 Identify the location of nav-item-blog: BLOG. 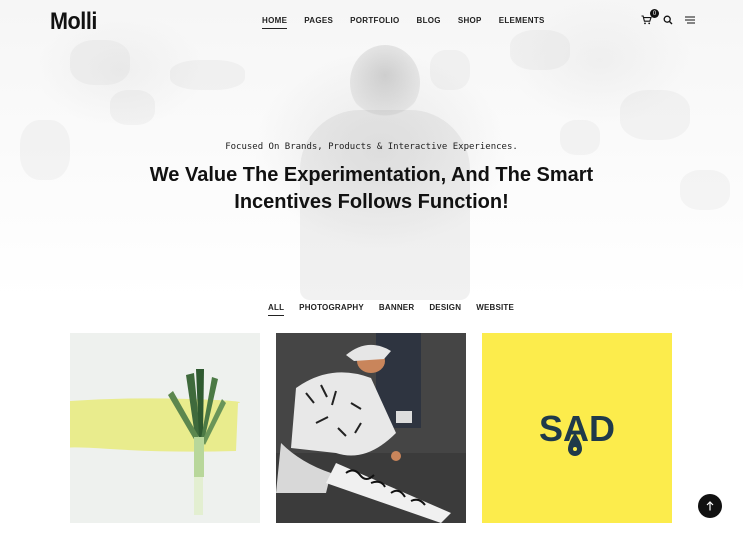
(429, 22).